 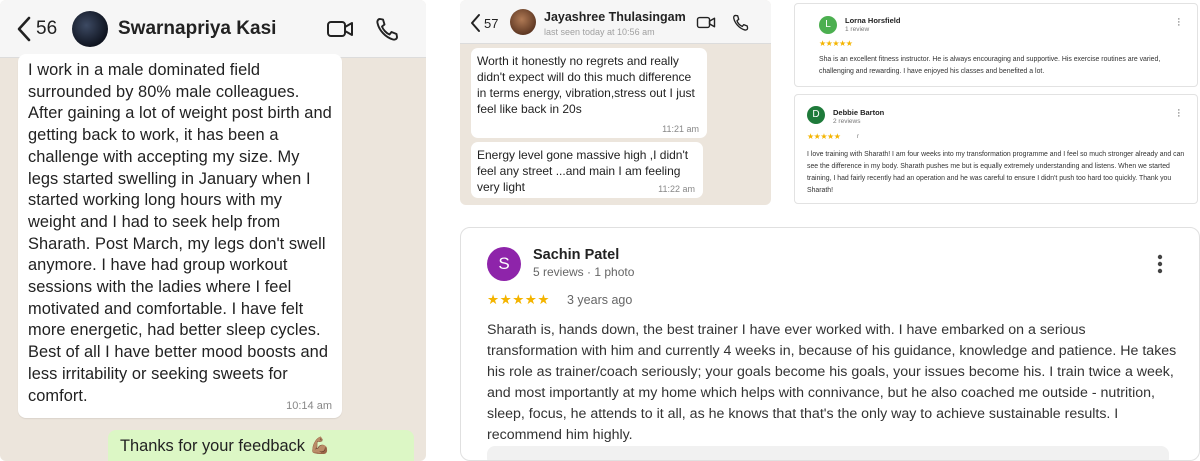 What do you see at coordinates (680, 129) in the screenshot?
I see `message-time: 11:21 am` at bounding box center [680, 129].